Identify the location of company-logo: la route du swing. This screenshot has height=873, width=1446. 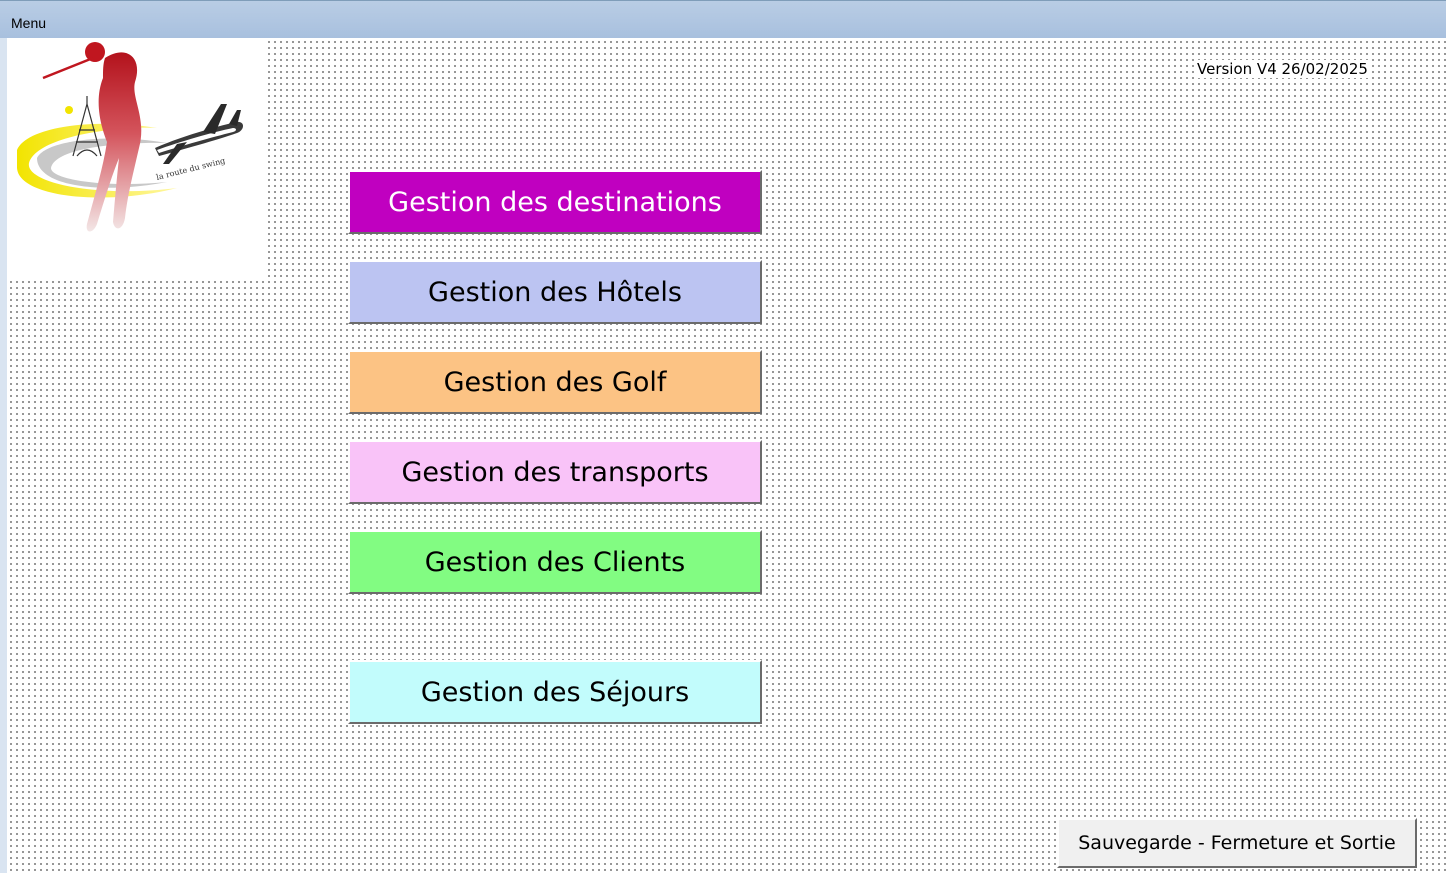
(136, 158).